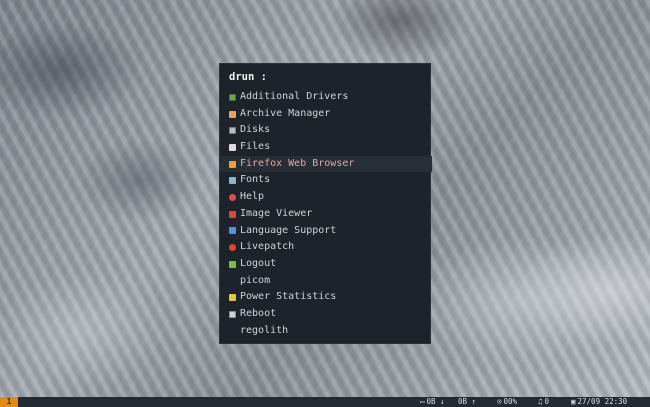  I want to click on launcher-item: Archive Manager, so click(326, 114).